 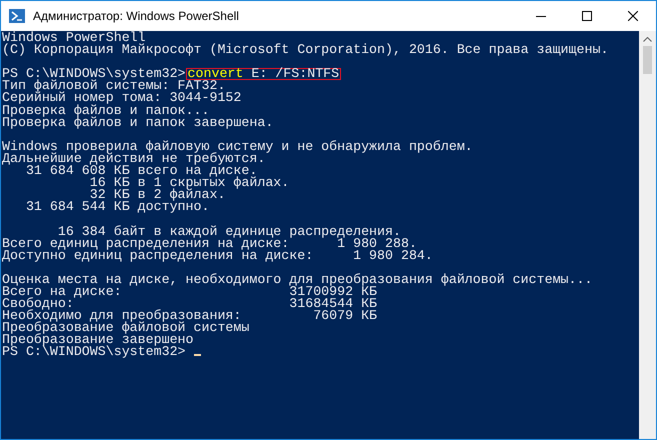 What do you see at coordinates (189, 183) in the screenshot?
I see `output-line: 16 КБ в 1 скрытых файлах.` at bounding box center [189, 183].